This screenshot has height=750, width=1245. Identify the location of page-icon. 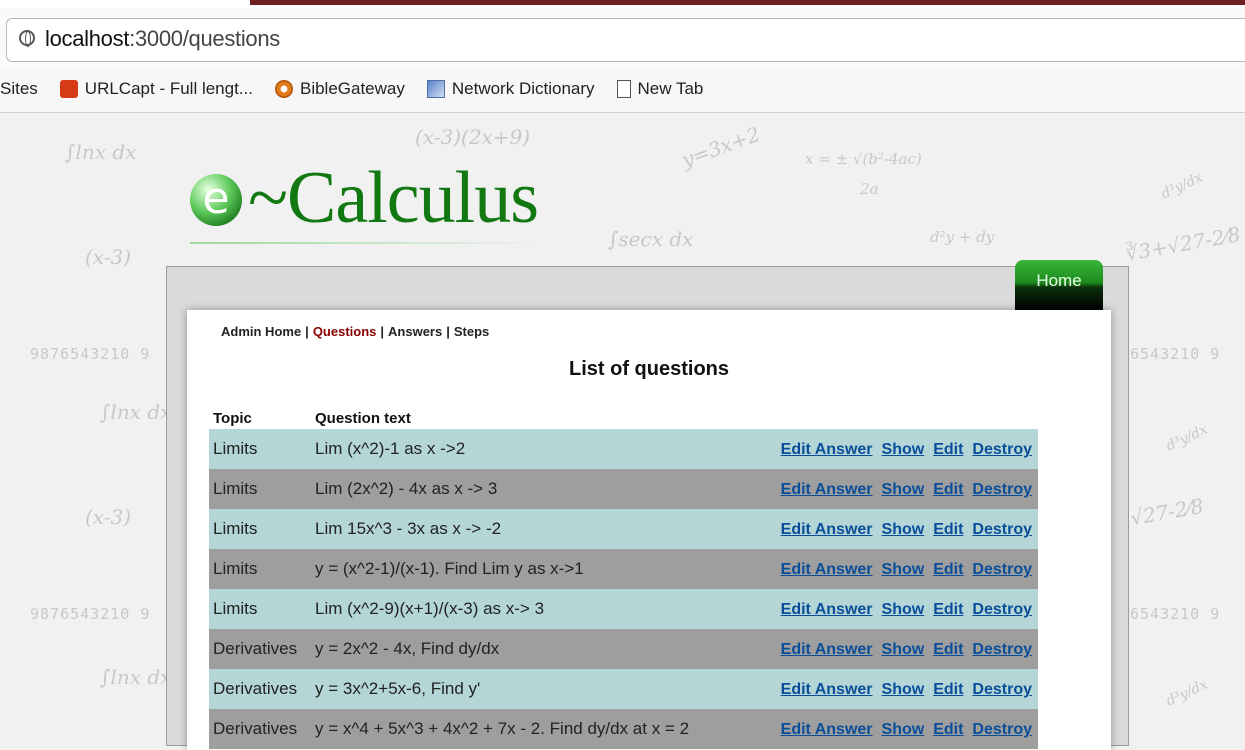
(623, 89).